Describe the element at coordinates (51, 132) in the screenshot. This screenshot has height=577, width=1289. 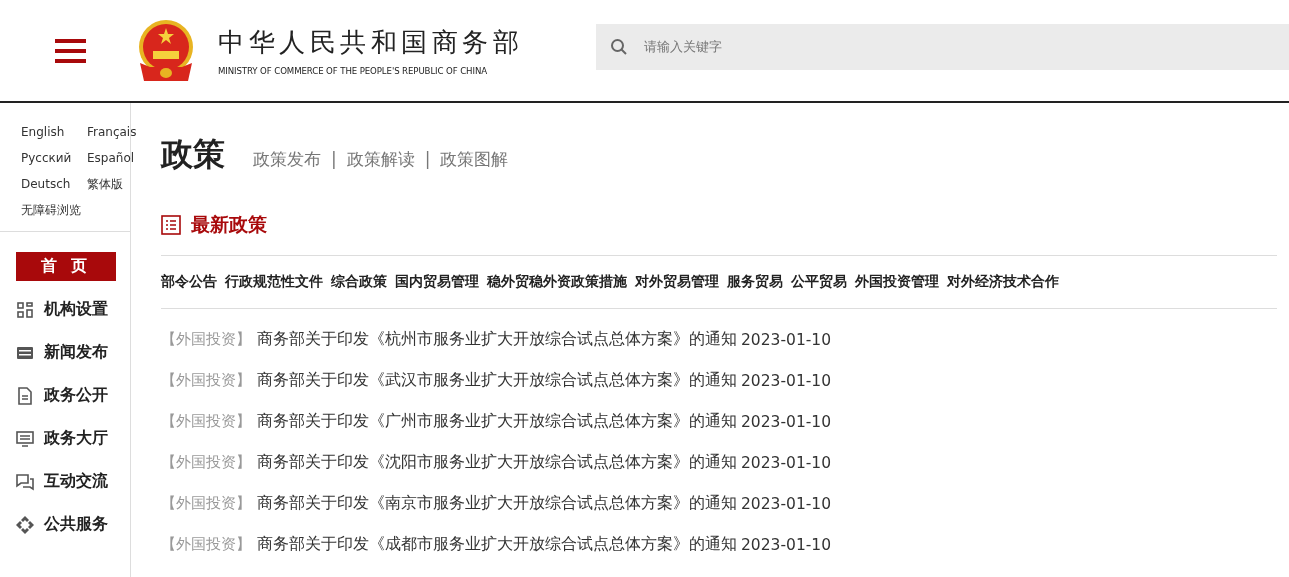
I see `language-link: English` at that location.